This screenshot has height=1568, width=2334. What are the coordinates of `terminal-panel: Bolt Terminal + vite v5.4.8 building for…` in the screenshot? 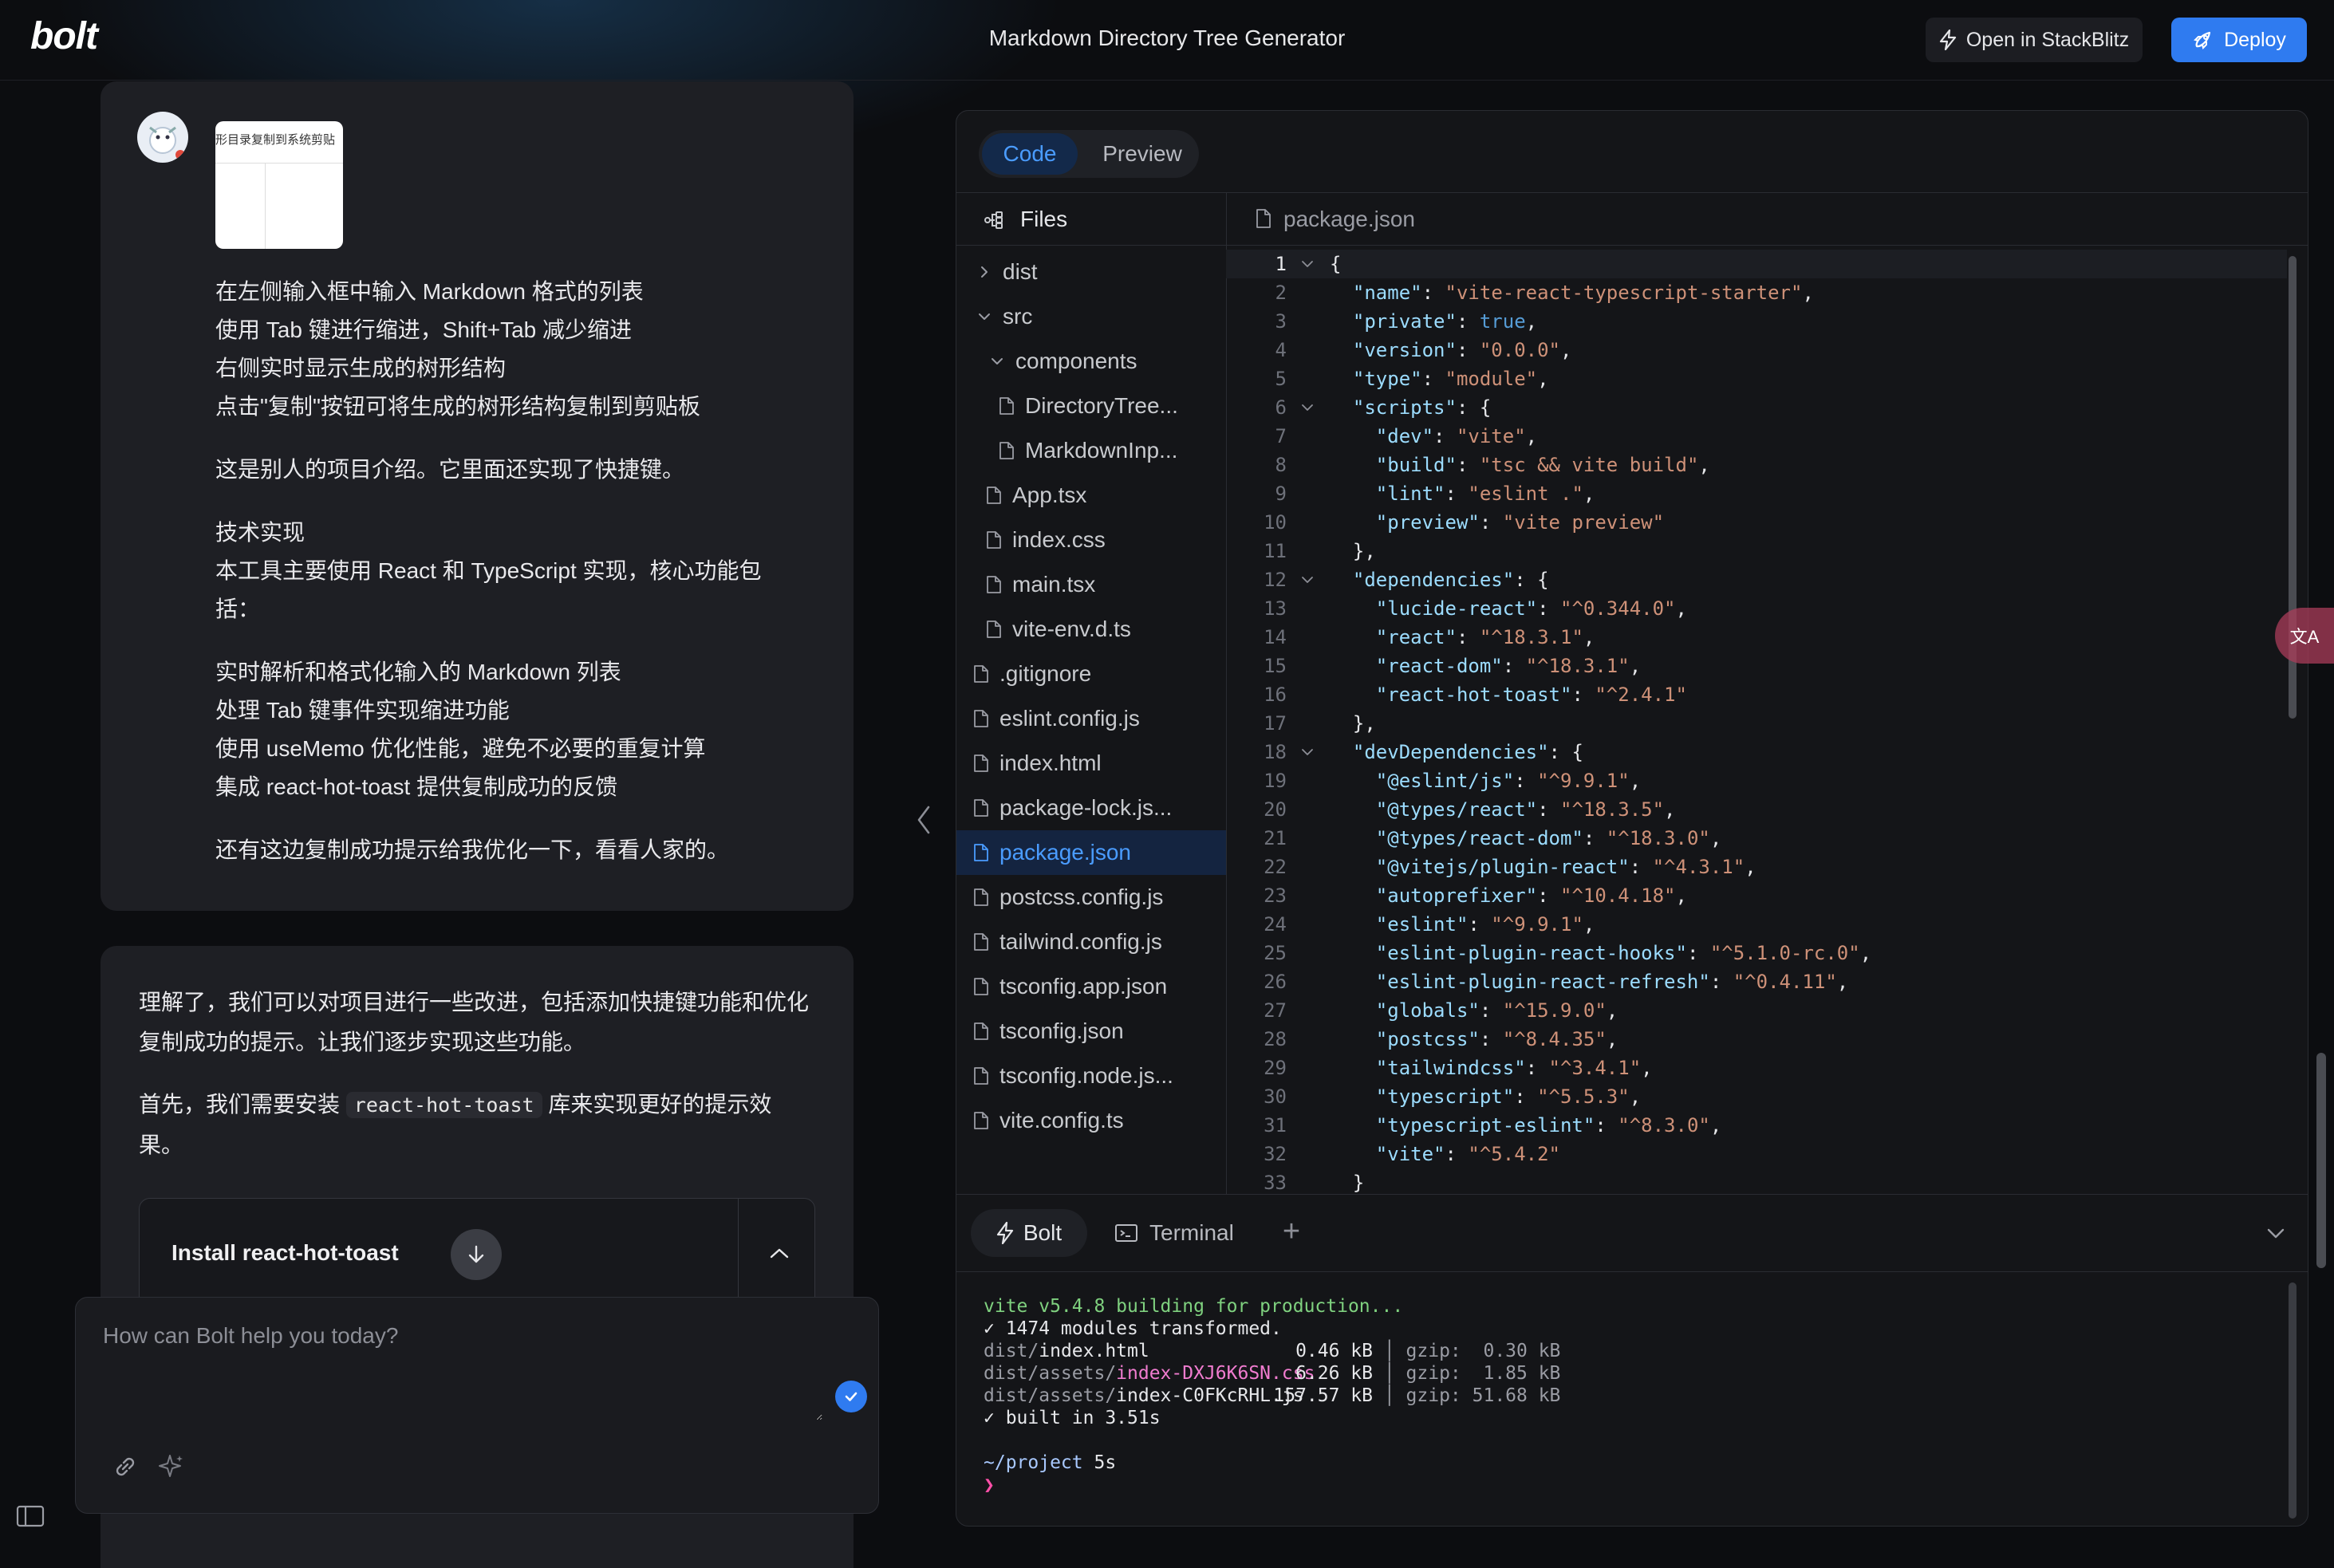 It's located at (1632, 1360).